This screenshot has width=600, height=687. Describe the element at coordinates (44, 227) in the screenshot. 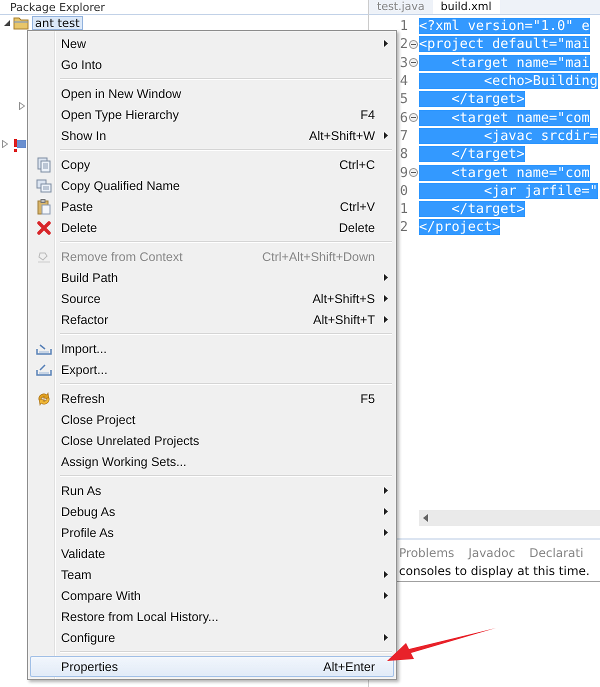

I see `delete-icon` at that location.